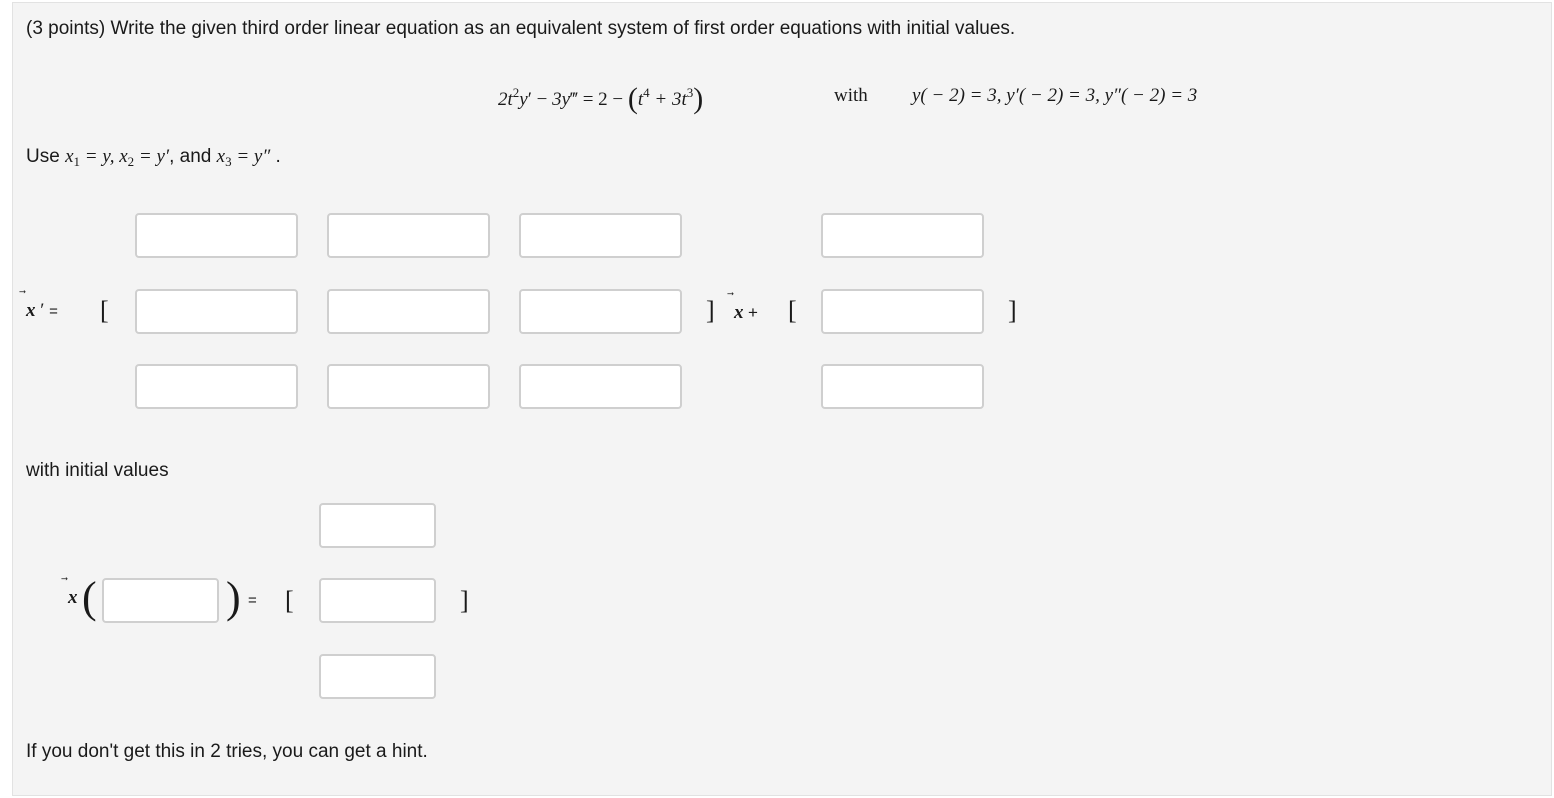 The image size is (1554, 798). What do you see at coordinates (377, 676) in the screenshot?
I see `initial-x3-input` at bounding box center [377, 676].